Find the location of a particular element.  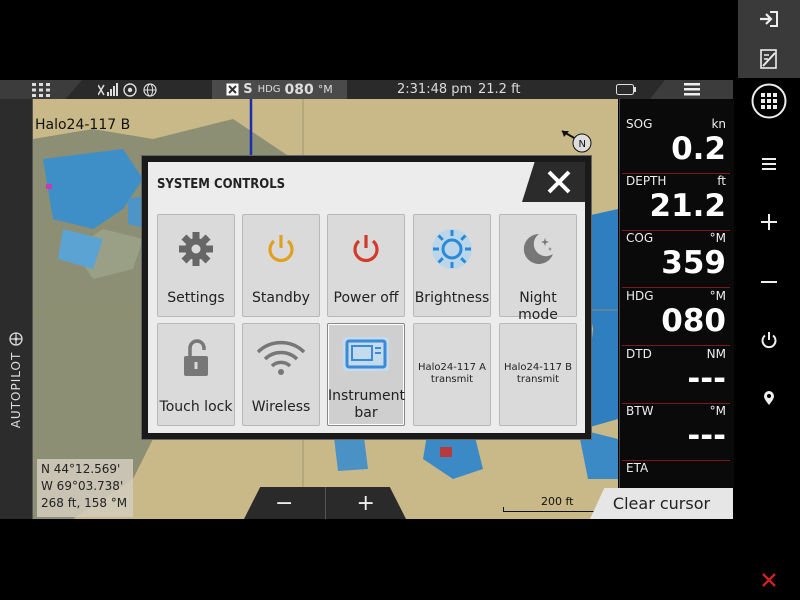

wifi-icon is located at coordinates (281, 358).